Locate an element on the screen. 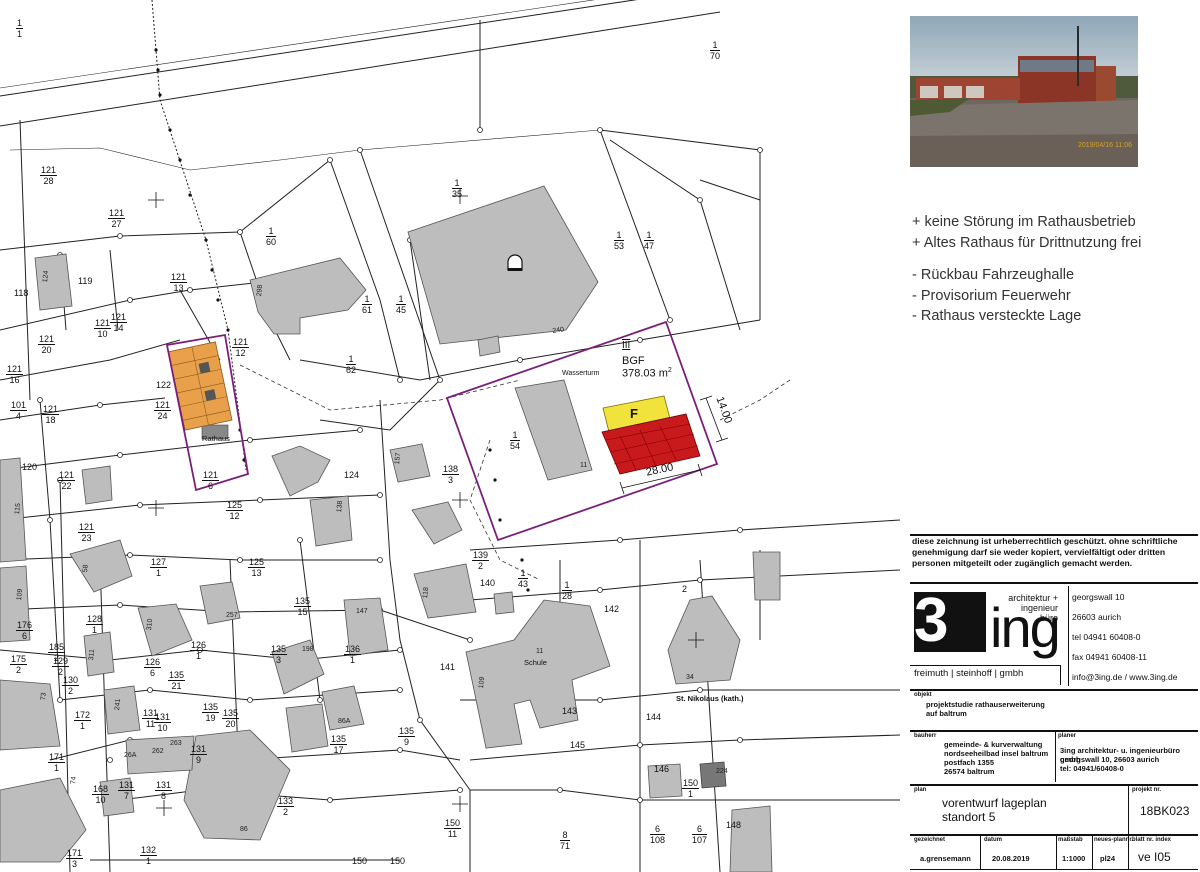 The width and height of the screenshot is (1200, 872). building-number: 257 is located at coordinates (232, 615).